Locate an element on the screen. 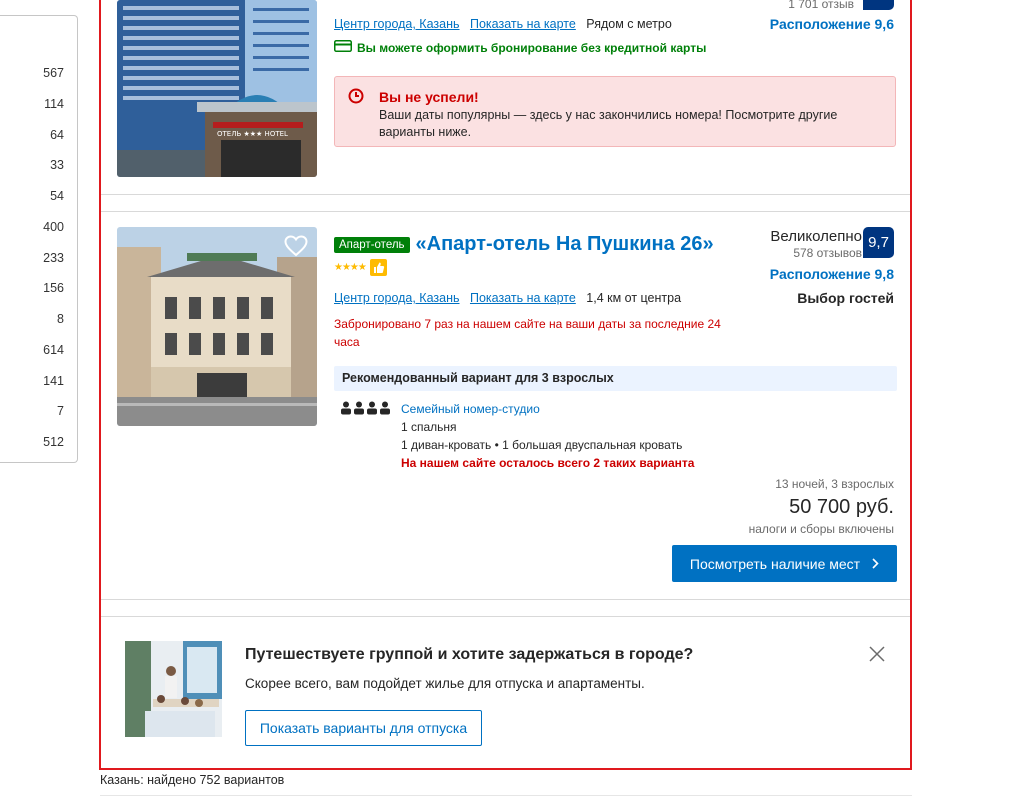  filter-count: 614 is located at coordinates (53, 350).